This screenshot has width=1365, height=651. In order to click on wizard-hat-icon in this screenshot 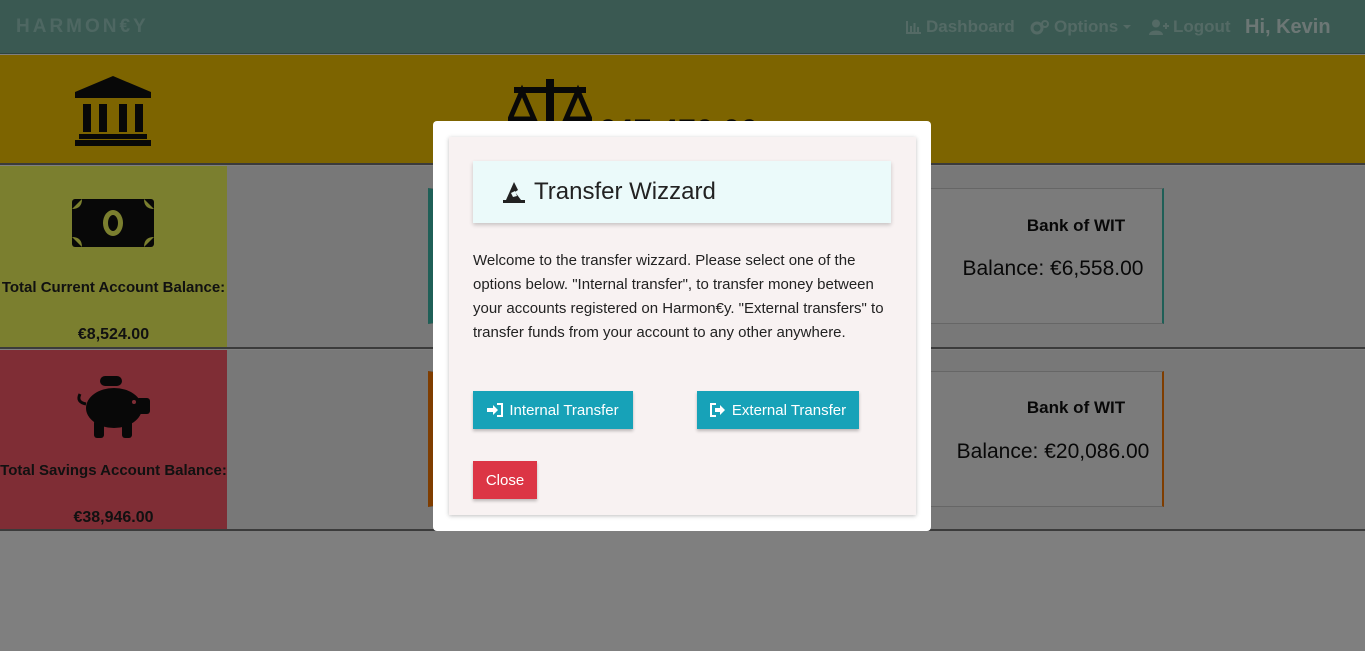, I will do `click(514, 192)`.